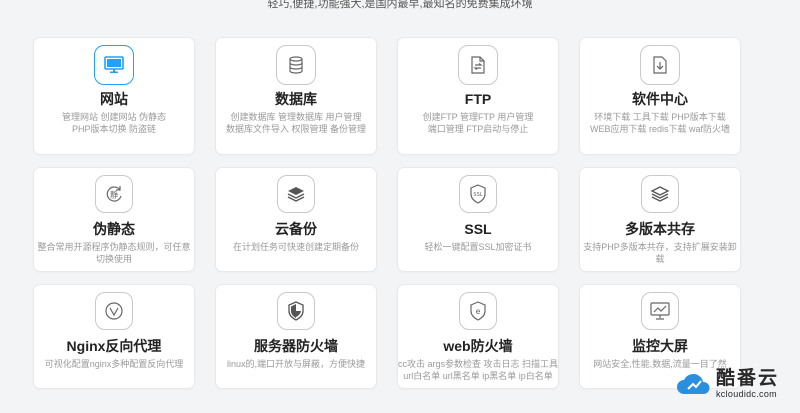 The image size is (800, 413). I want to click on web-firewall-icon: e, so click(478, 311).